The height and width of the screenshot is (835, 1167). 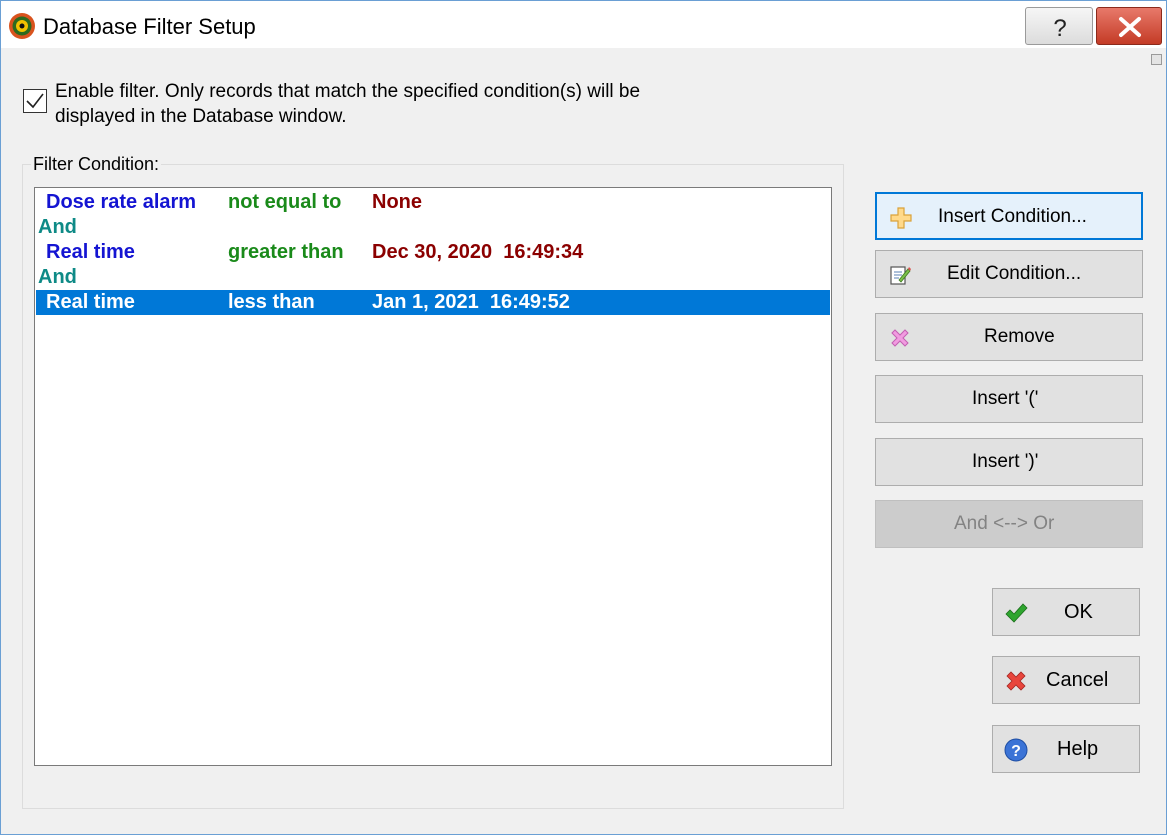 I want to click on help-button: ? Help, so click(x=1066, y=749).